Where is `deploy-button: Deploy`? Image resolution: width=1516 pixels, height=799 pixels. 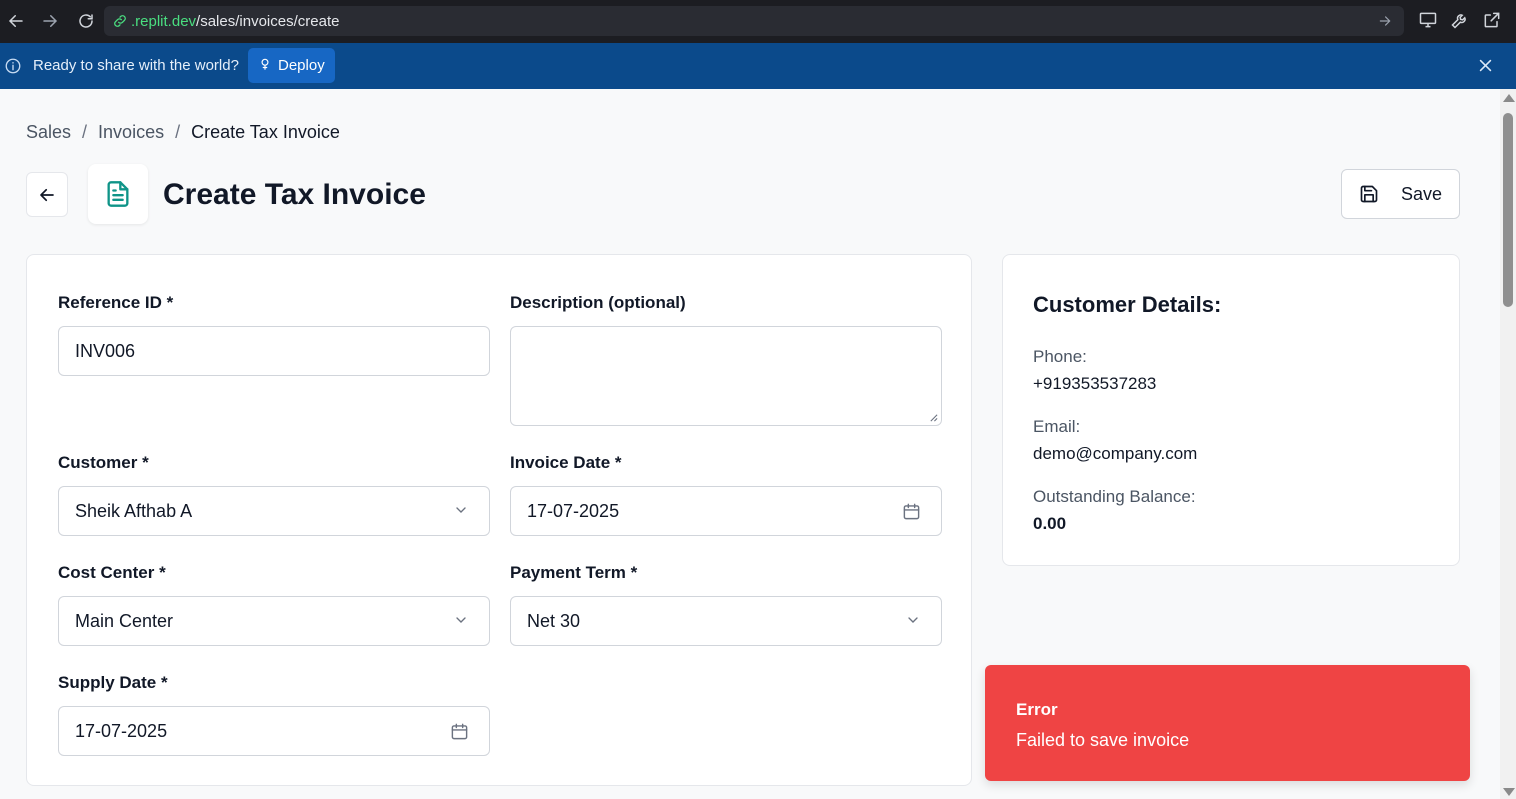 deploy-button: Deploy is located at coordinates (291, 65).